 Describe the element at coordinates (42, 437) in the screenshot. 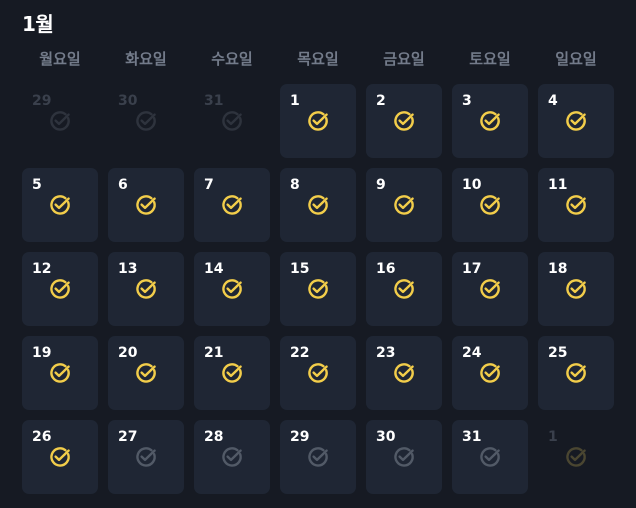

I see `day-number: 26` at that location.